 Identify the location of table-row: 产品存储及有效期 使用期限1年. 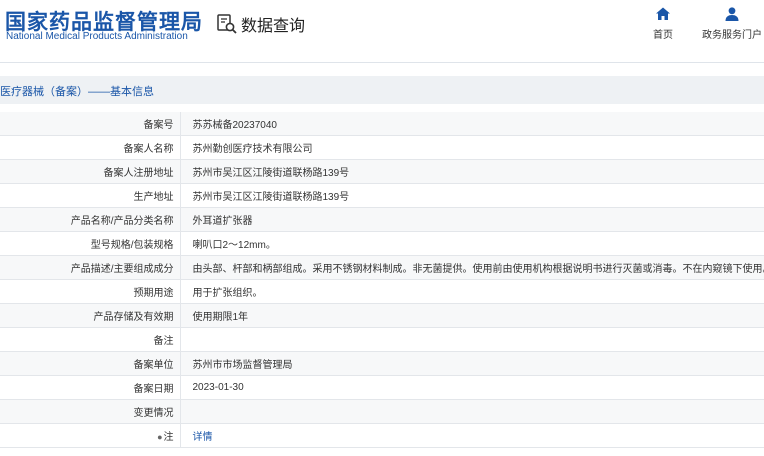
(382, 315).